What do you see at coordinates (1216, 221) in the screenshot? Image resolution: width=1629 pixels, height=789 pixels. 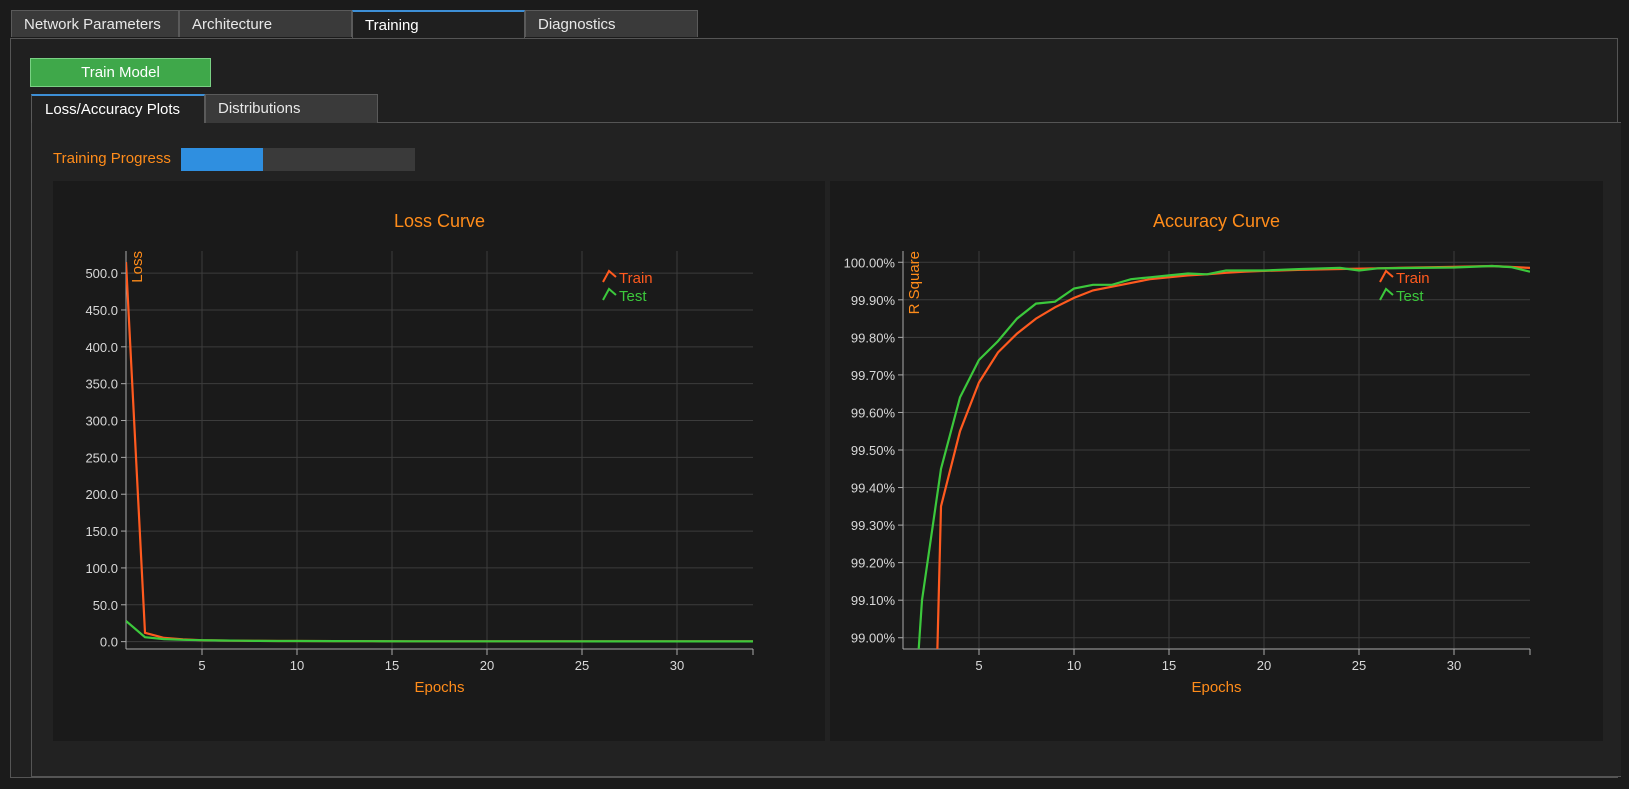 I see `chart-title: Accuracy Curve` at bounding box center [1216, 221].